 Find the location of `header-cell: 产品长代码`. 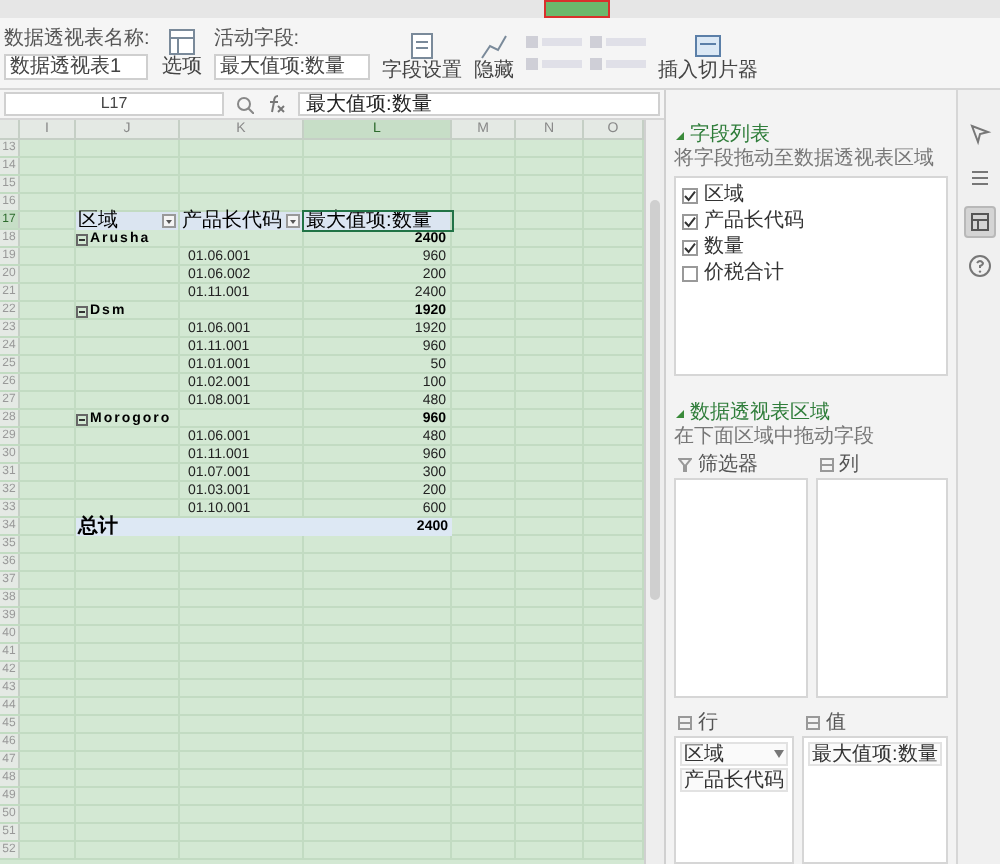

header-cell: 产品长代码 is located at coordinates (232, 221).